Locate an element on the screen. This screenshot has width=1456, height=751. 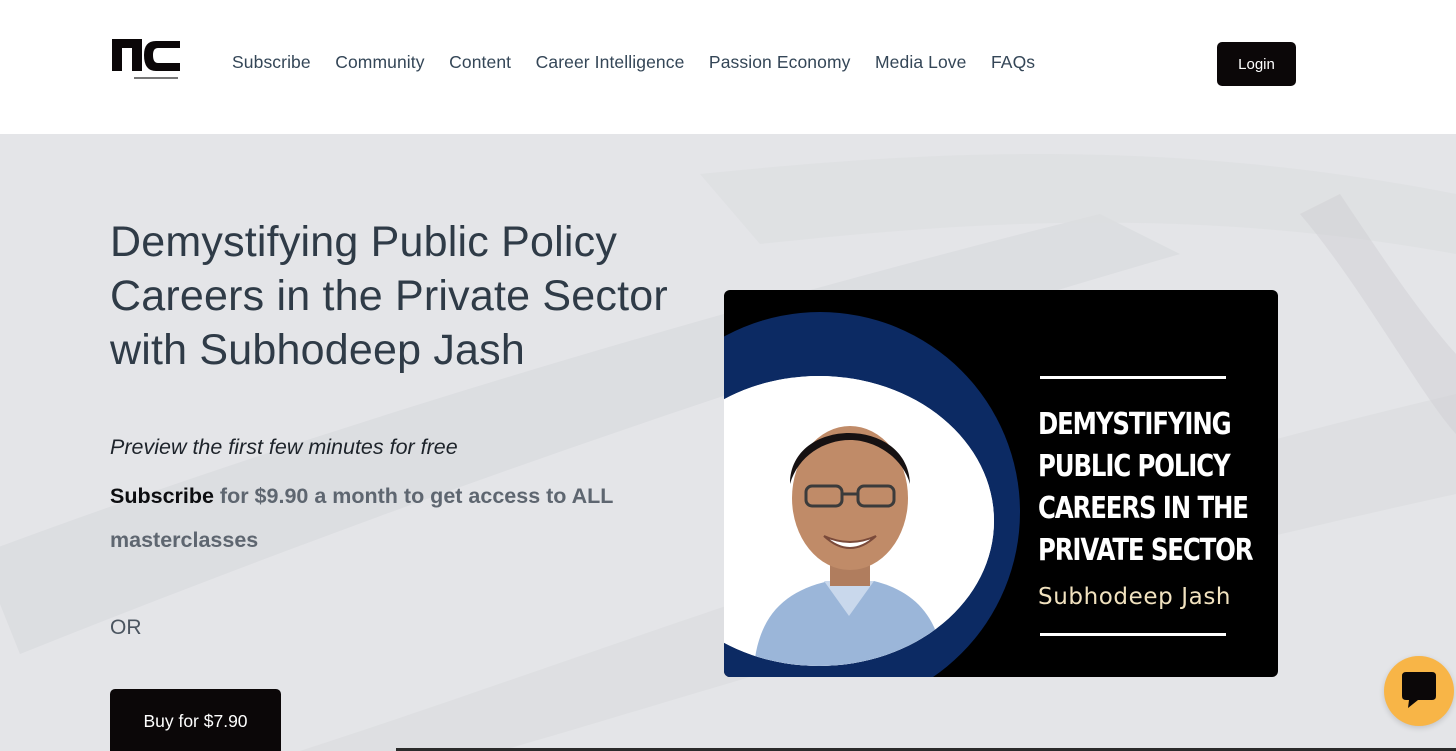
nav-passion-economy: Passion Economy is located at coordinates (780, 62).